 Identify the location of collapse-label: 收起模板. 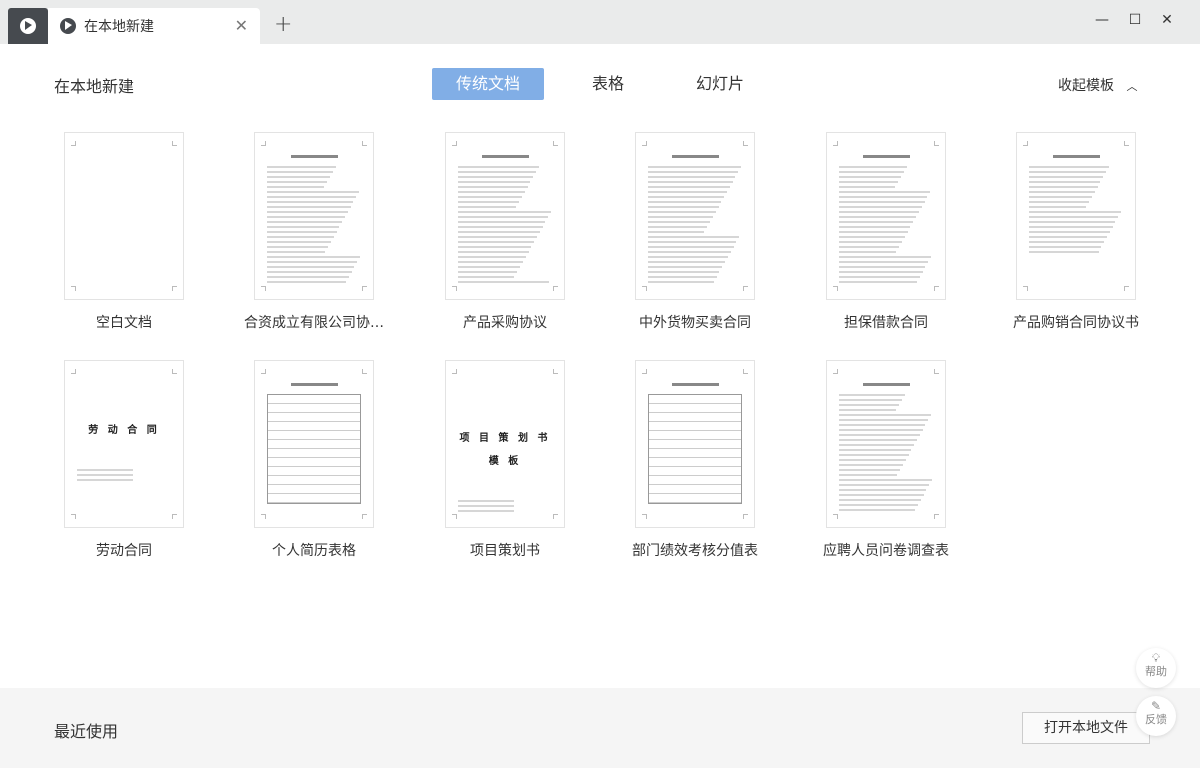
(1086, 86).